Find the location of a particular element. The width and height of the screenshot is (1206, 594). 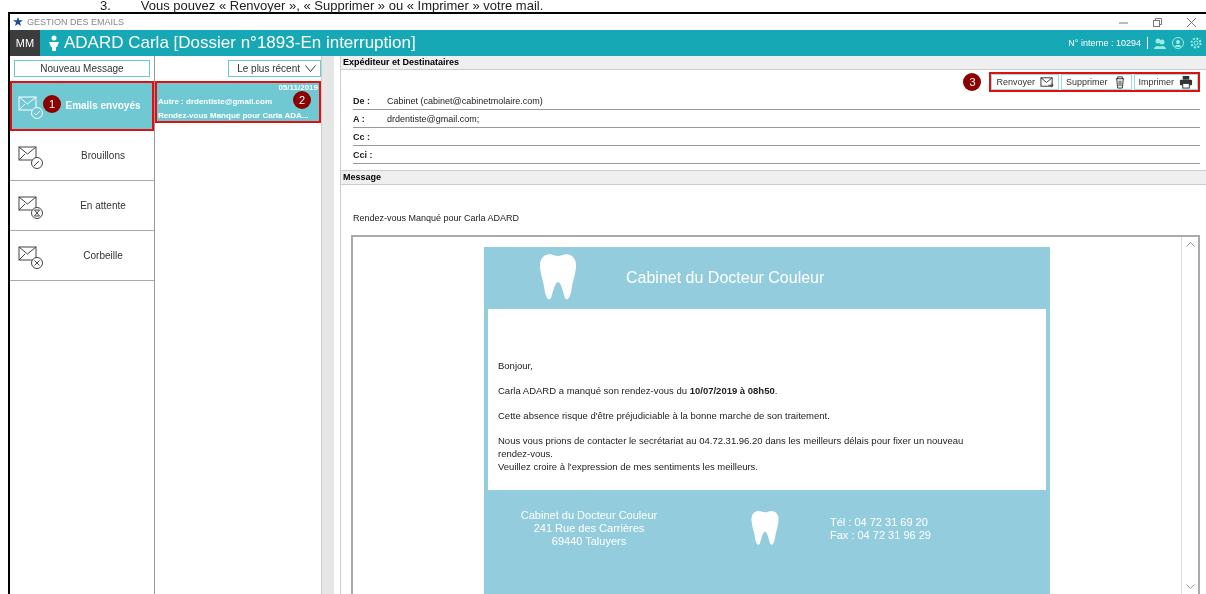

field-value: Cabinet (cabinet@cabinetmolaire.com) is located at coordinates (465, 100).